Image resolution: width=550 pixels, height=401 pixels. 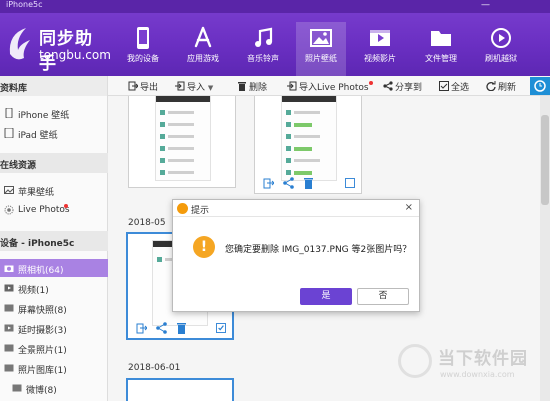 I want to click on sidebar-item-label: Live Photos, so click(x=44, y=210).